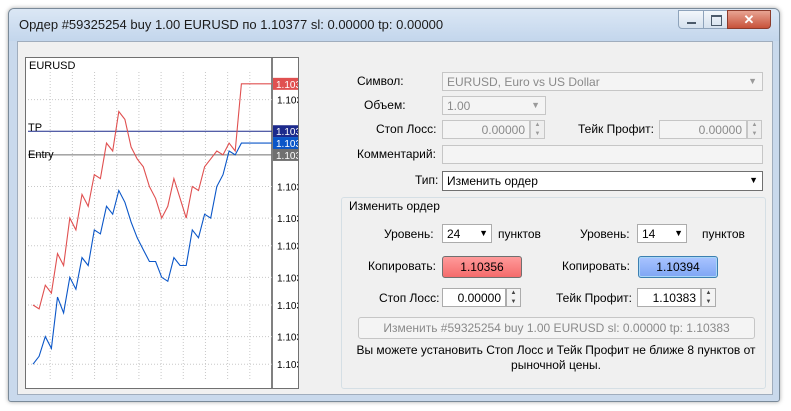 Image resolution: width=791 pixels, height=411 pixels. What do you see at coordinates (287, 144) in the screenshot?
I see `bid-price-tag-label: 1.10380` at bounding box center [287, 144].